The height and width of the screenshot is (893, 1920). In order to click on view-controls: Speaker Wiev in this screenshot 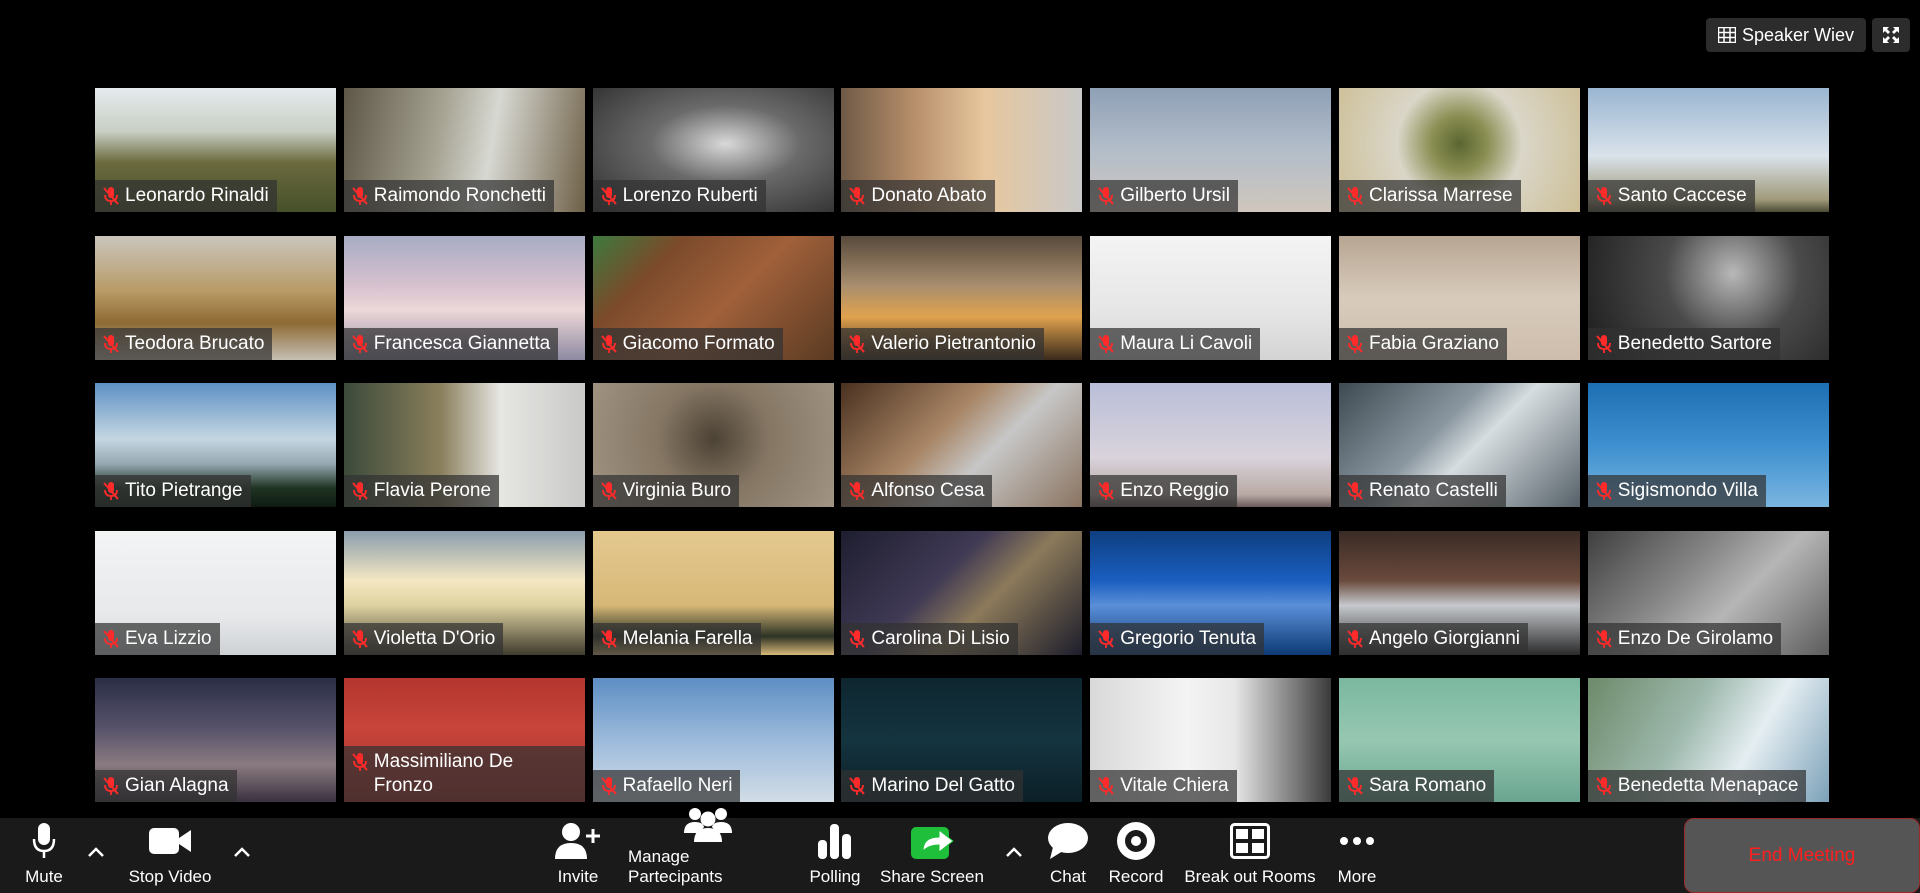, I will do `click(1807, 35)`.